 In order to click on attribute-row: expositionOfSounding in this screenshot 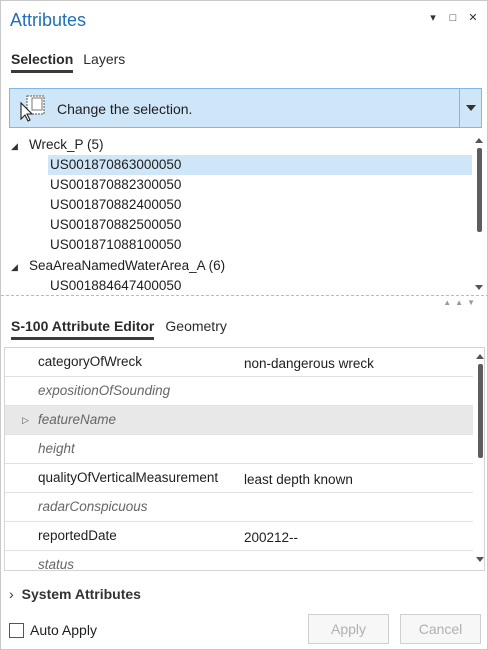, I will do `click(239, 391)`.